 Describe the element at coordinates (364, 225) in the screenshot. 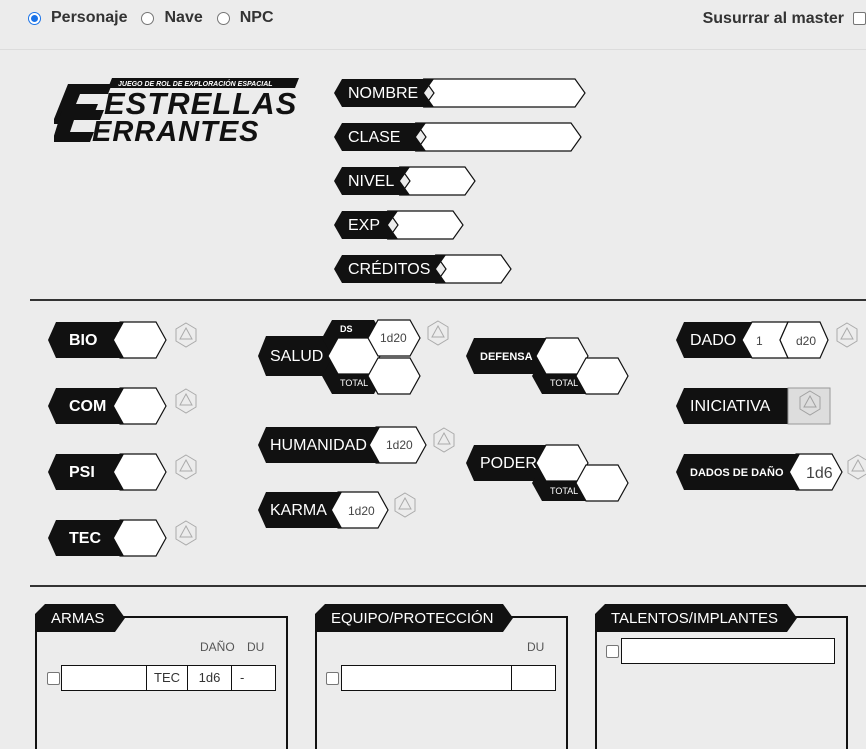

I see `exp-label: EXP` at that location.